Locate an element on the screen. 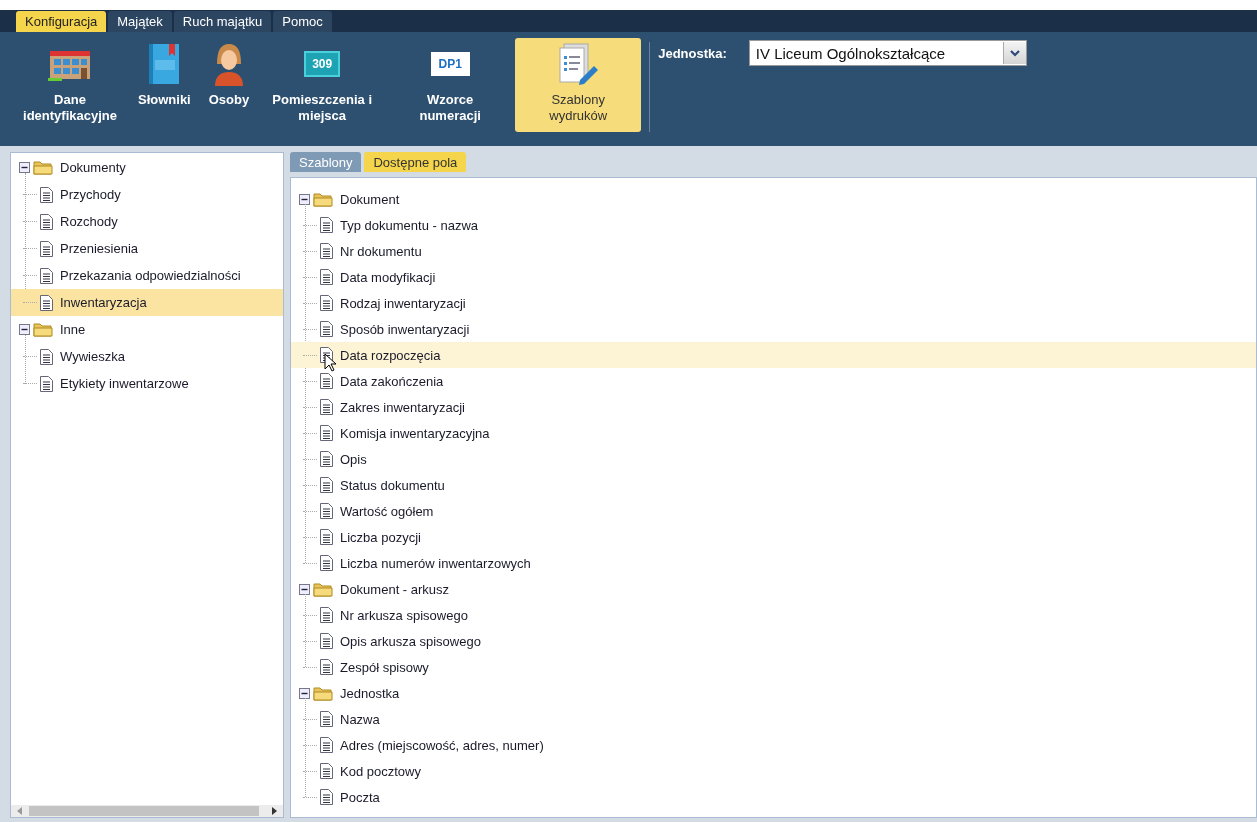  horizontal-scrollbar is located at coordinates (147, 811).